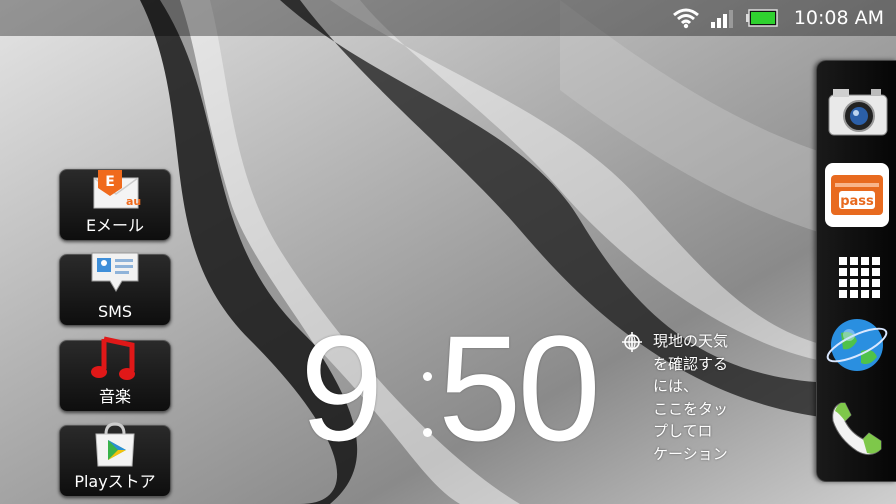  I want to click on app-sms-label: SMS, so click(115, 311).